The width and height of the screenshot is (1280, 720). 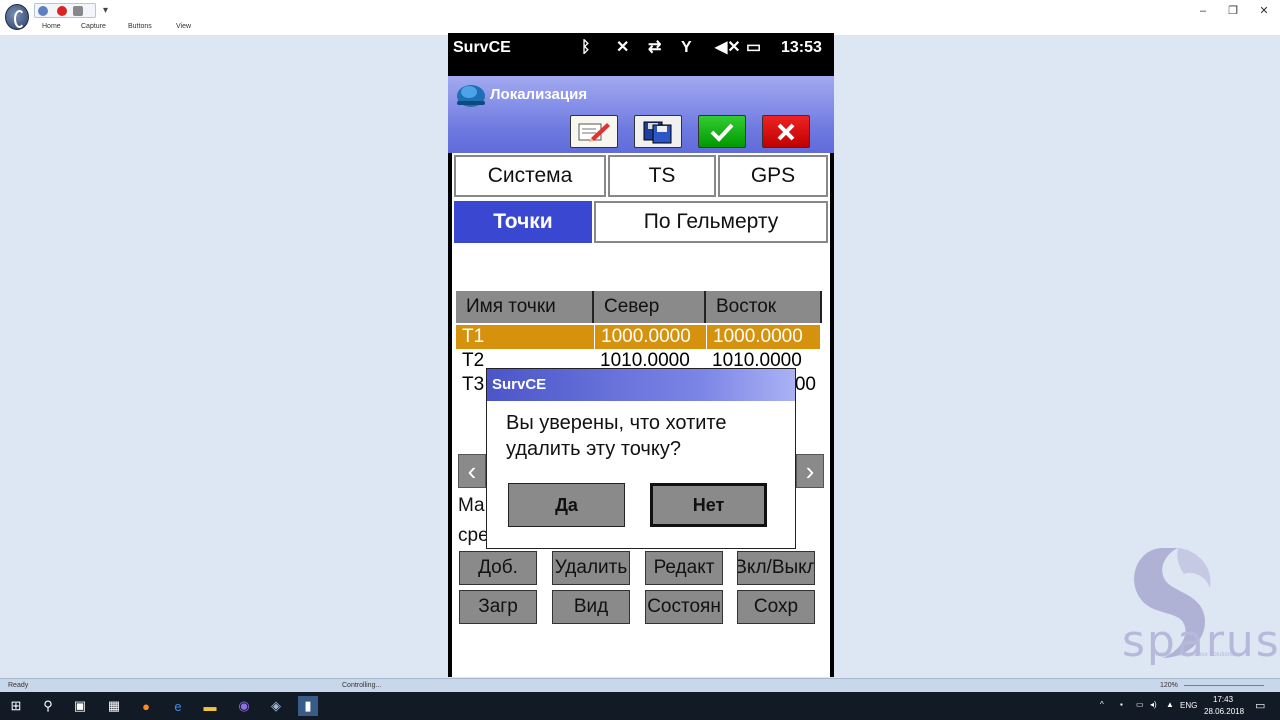 What do you see at coordinates (1170, 704) in the screenshot?
I see `lock-icon: ▲` at bounding box center [1170, 704].